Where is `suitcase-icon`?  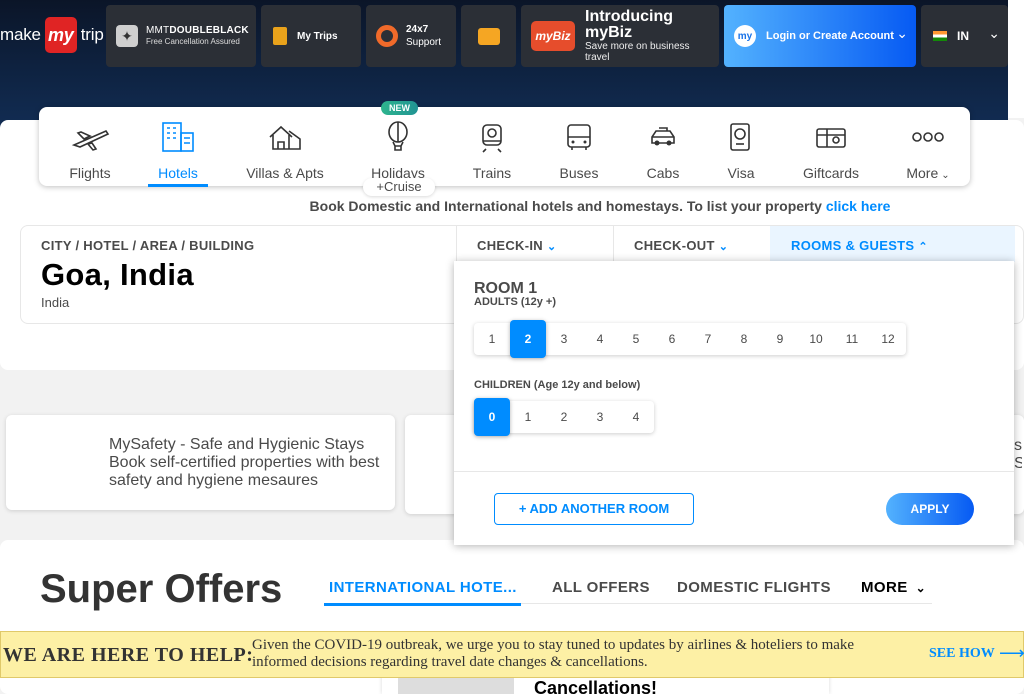
suitcase-icon is located at coordinates (280, 36).